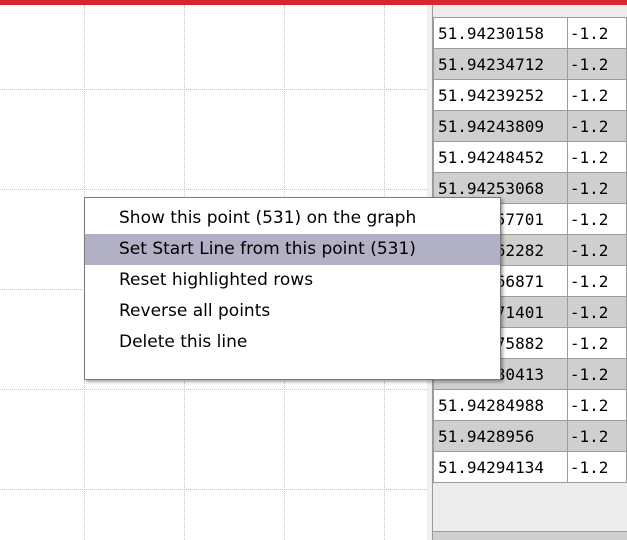  Describe the element at coordinates (530, 535) in the screenshot. I see `table-row-partial` at that location.